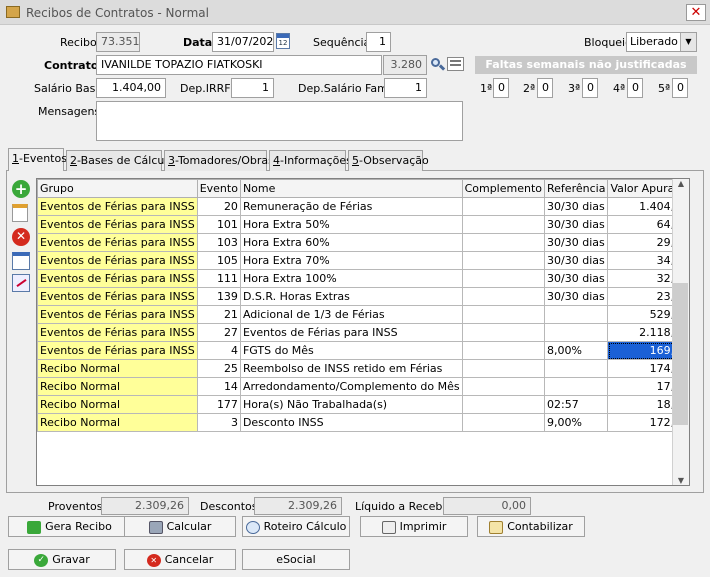  Describe the element at coordinates (22, 190) in the screenshot. I see `add-icon: +` at that location.